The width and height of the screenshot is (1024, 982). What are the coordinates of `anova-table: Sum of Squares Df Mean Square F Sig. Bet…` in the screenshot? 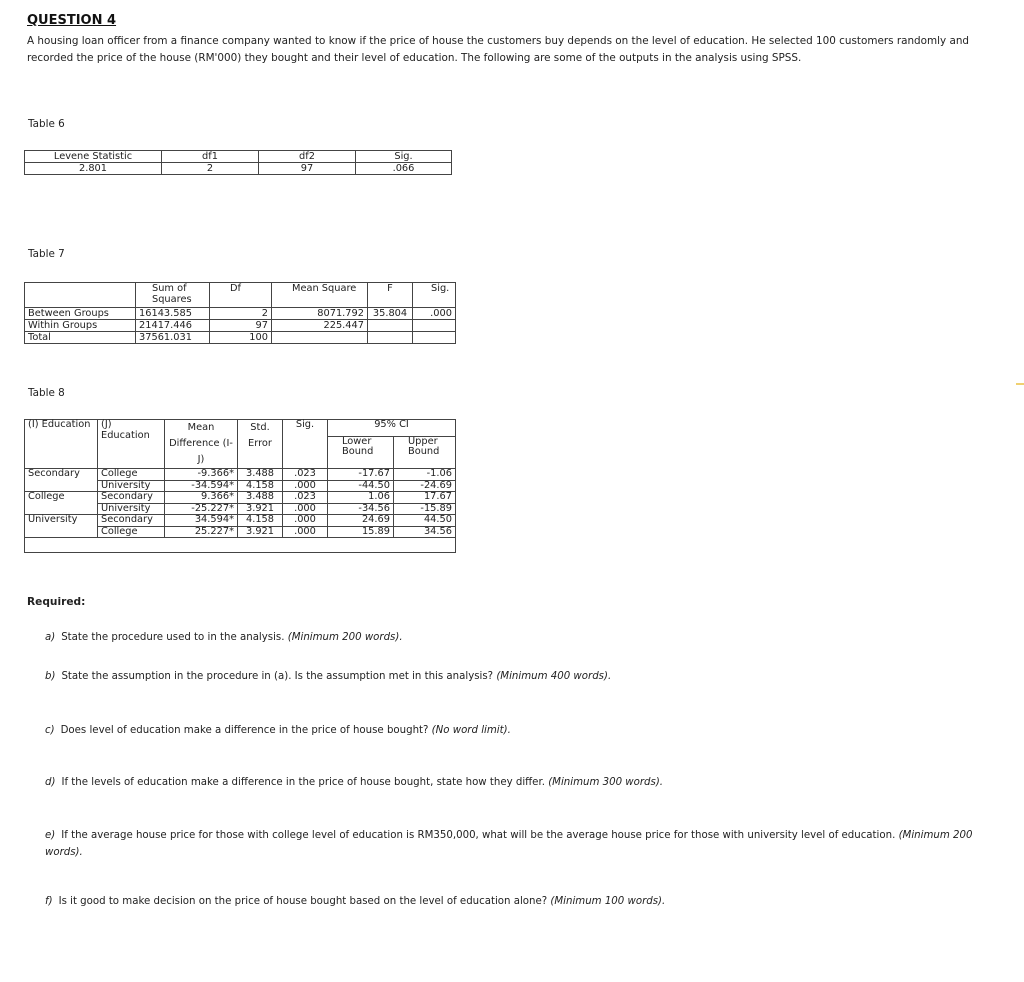 It's located at (240, 313).